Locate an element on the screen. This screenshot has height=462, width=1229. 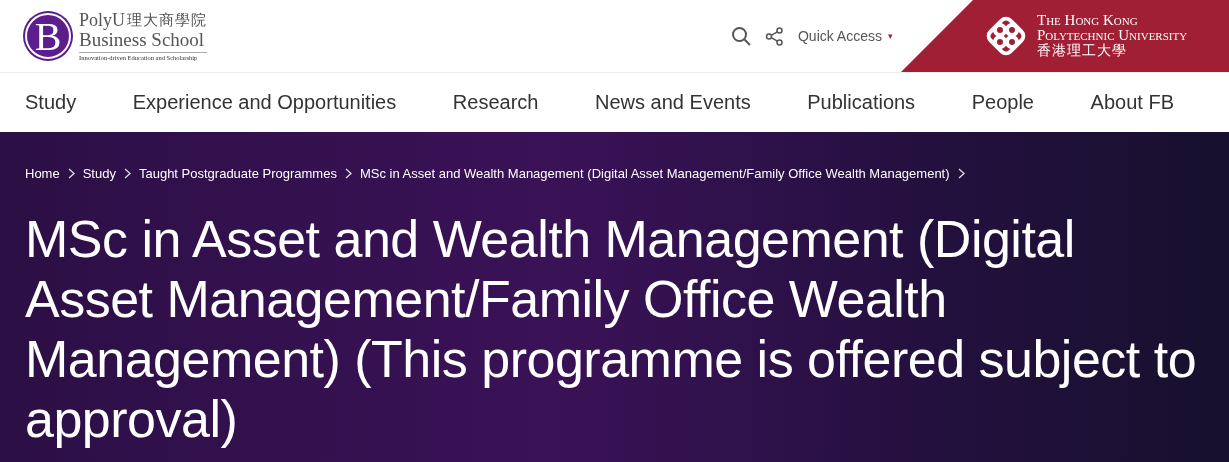
breadcrumb-link: Home is located at coordinates (42, 173).